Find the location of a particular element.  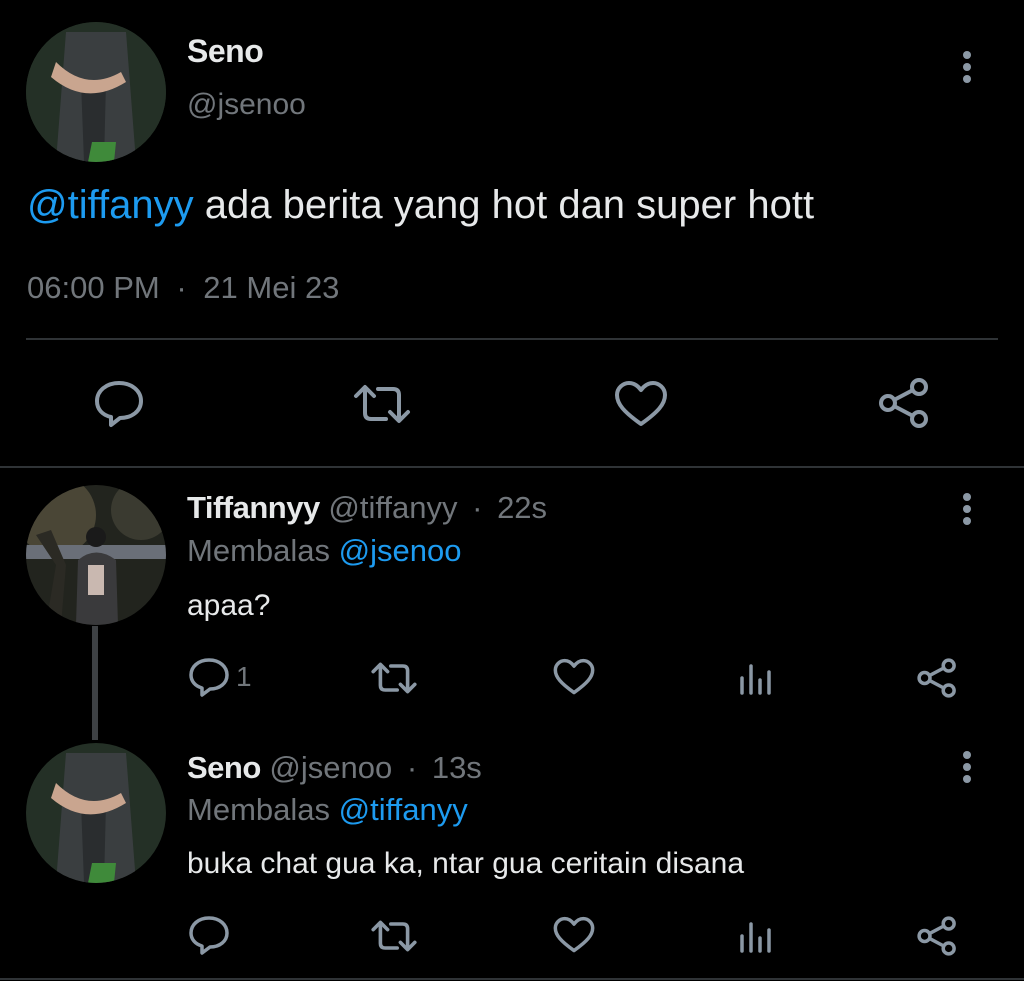

reply-1-reply-count: 1 is located at coordinates (244, 676).